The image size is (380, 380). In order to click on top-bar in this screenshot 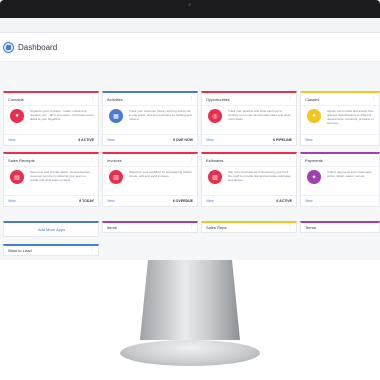, I will do `click(190, 25)`.